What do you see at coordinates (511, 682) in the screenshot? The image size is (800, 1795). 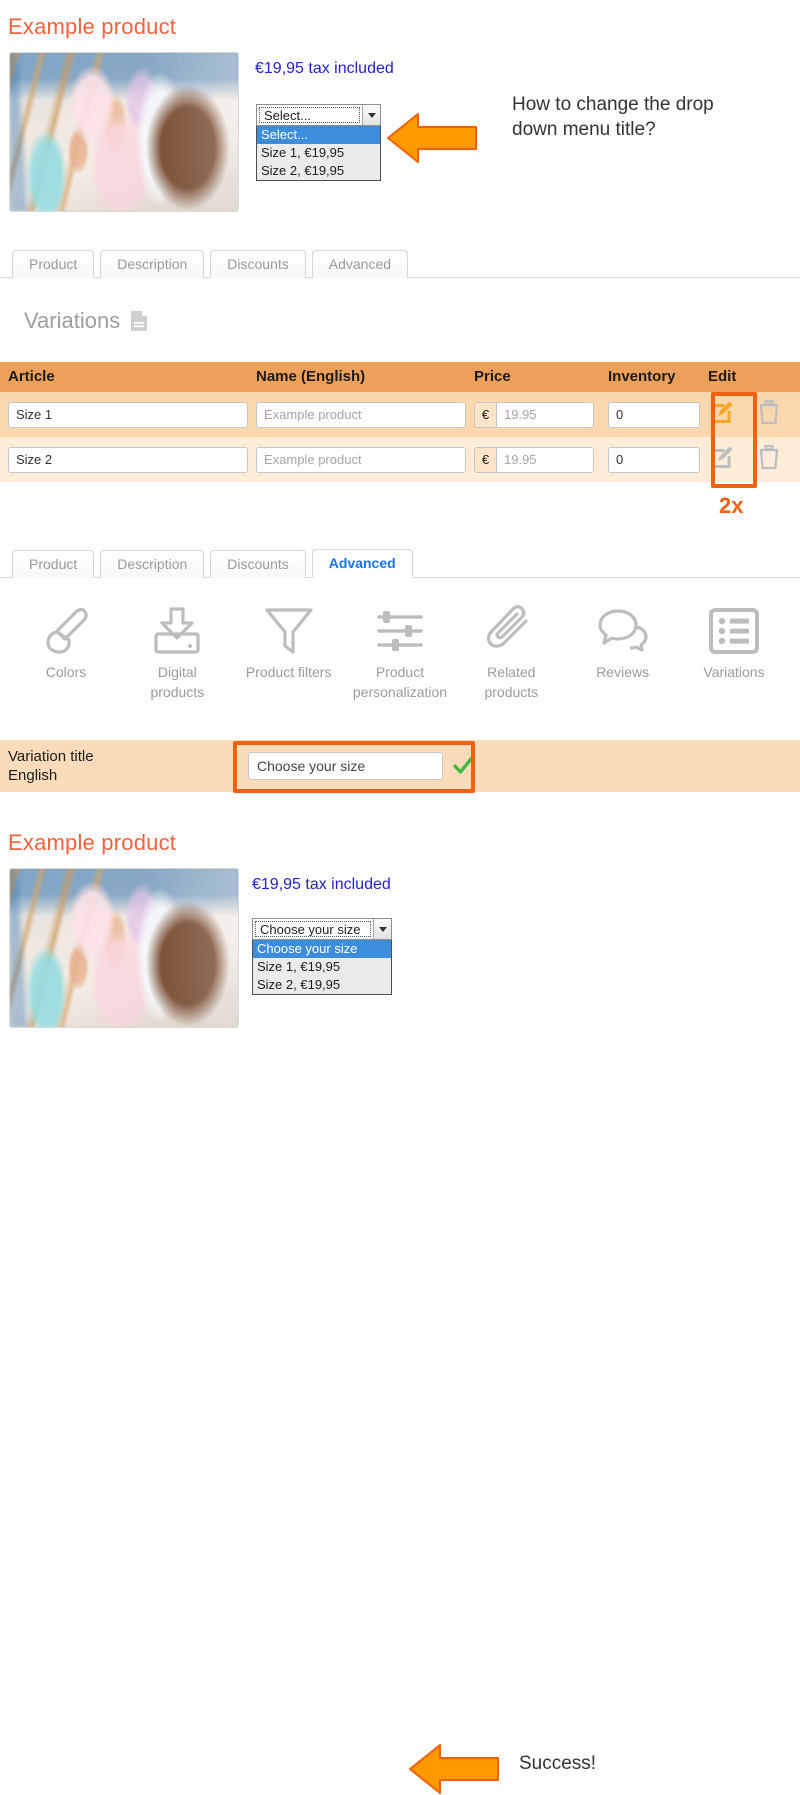 I see `advanced-item-label: Related products` at bounding box center [511, 682].